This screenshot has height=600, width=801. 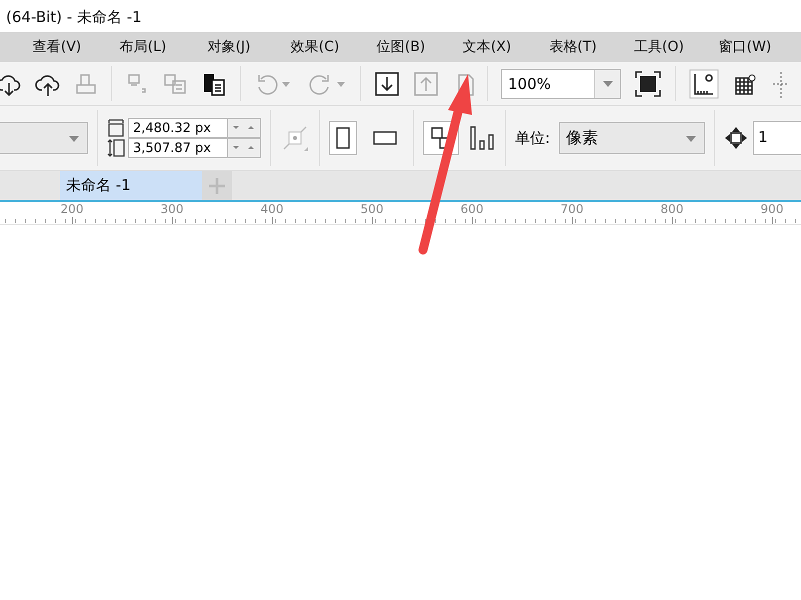 I want to click on menu-item: 窗口(W), so click(x=745, y=47).